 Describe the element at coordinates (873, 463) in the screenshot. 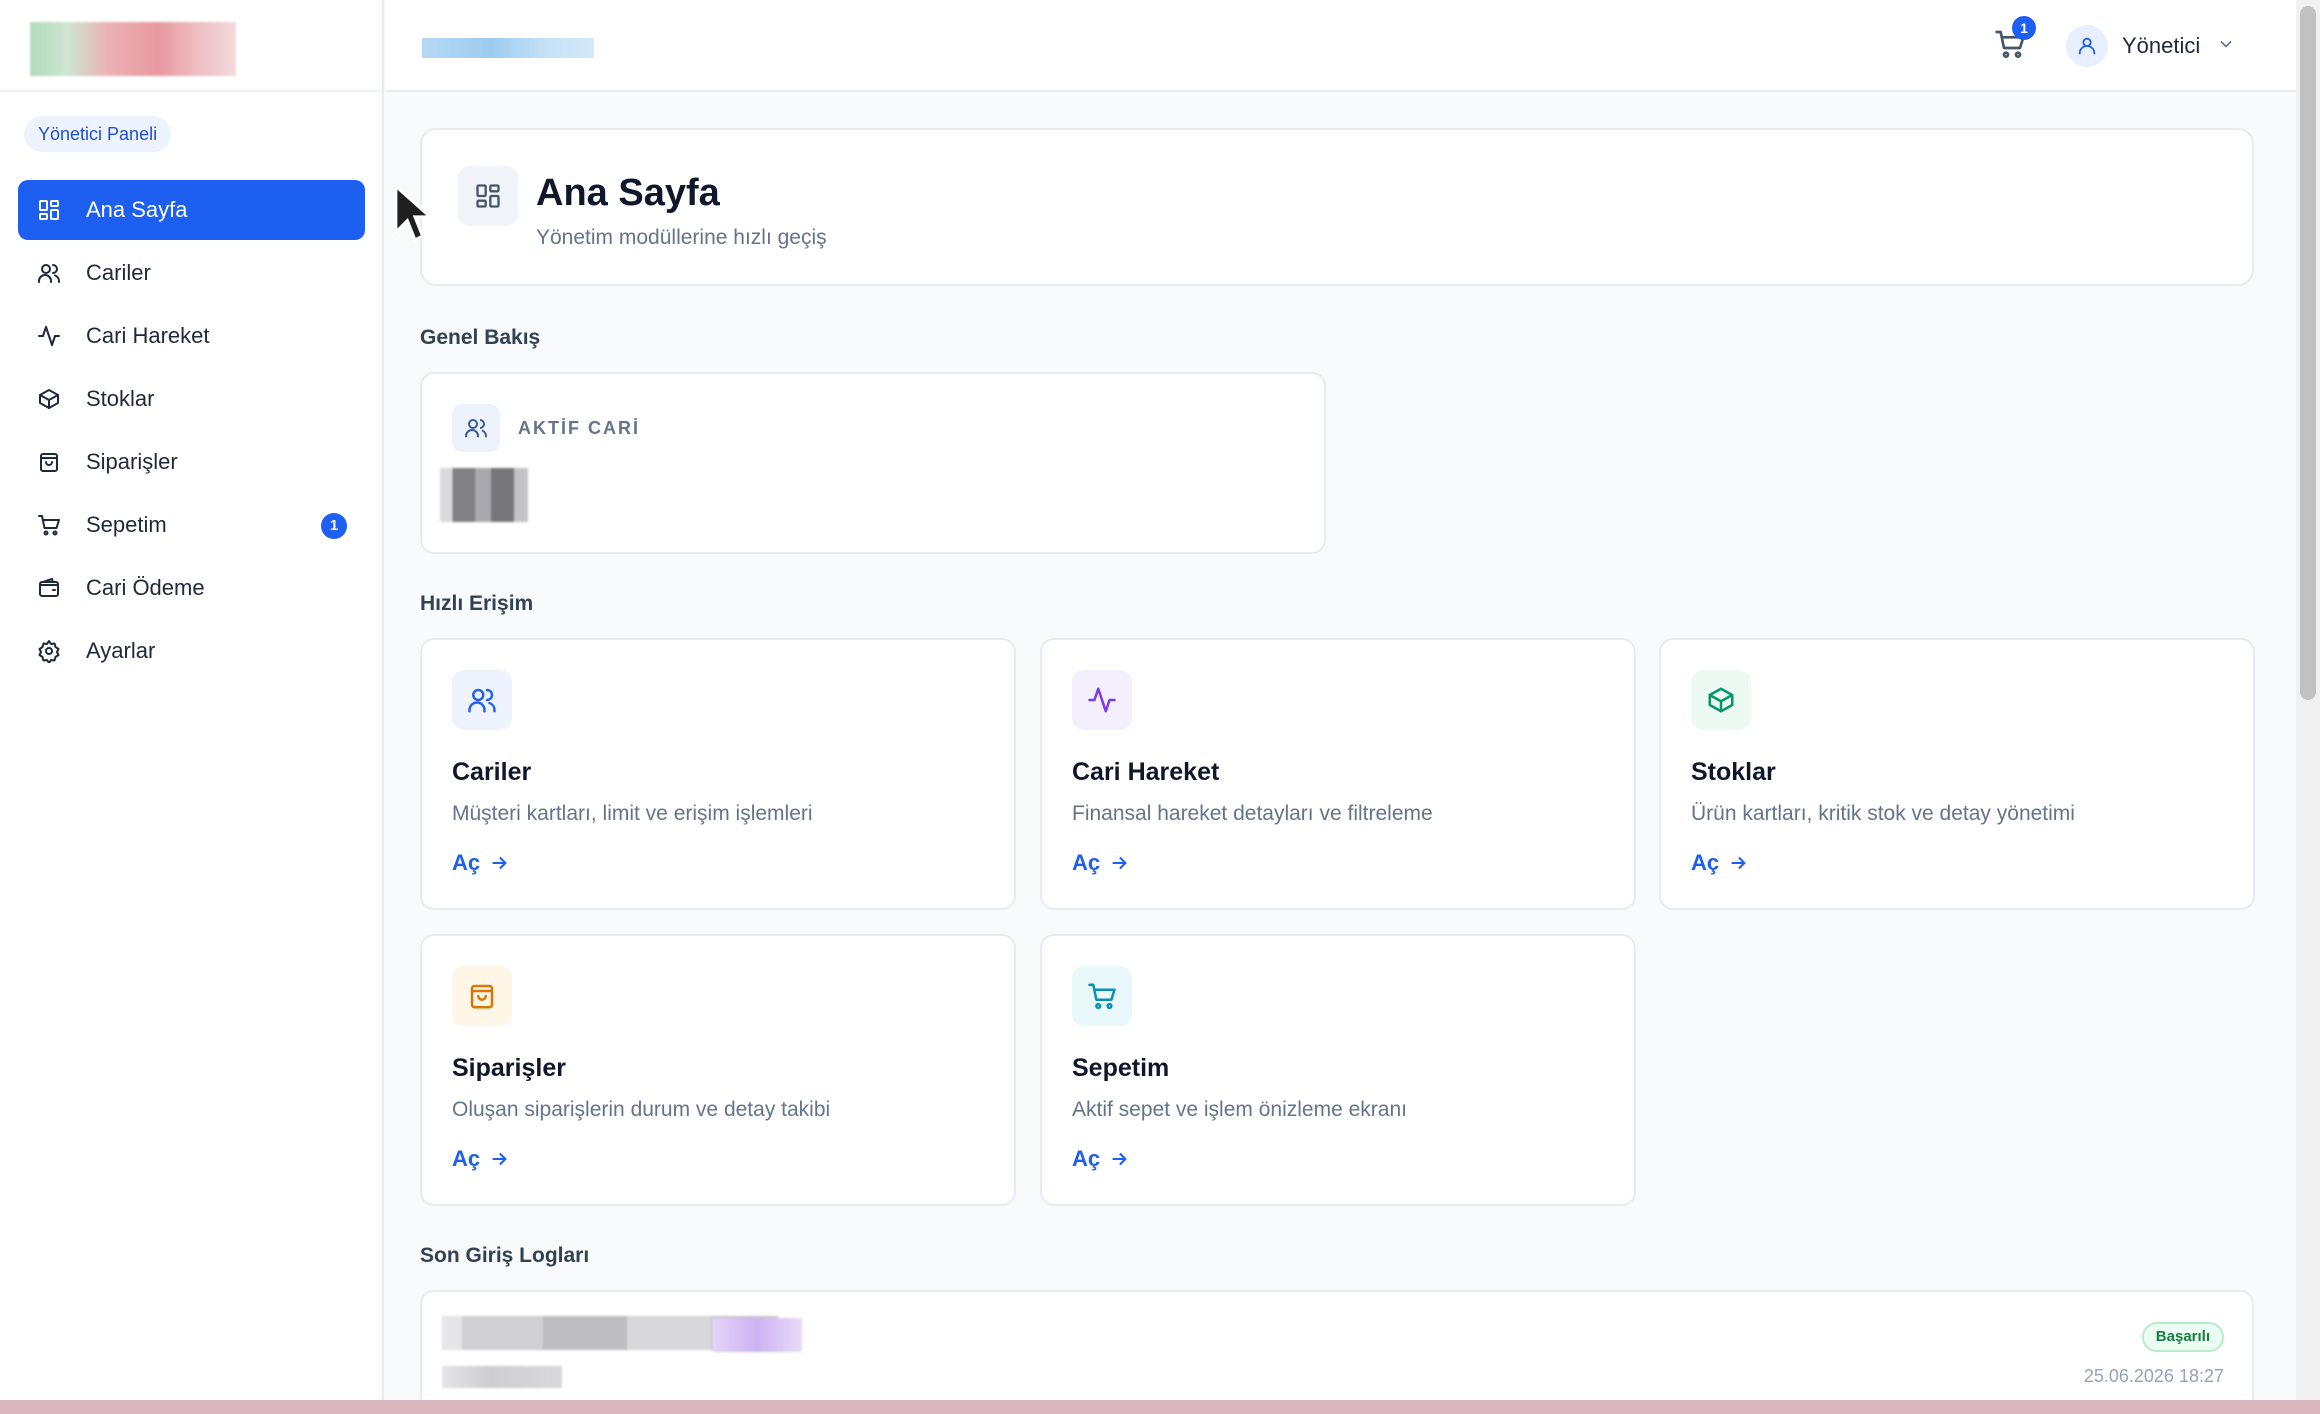

I see `stat-card-aktif-cari: AKTİF CARİ` at that location.